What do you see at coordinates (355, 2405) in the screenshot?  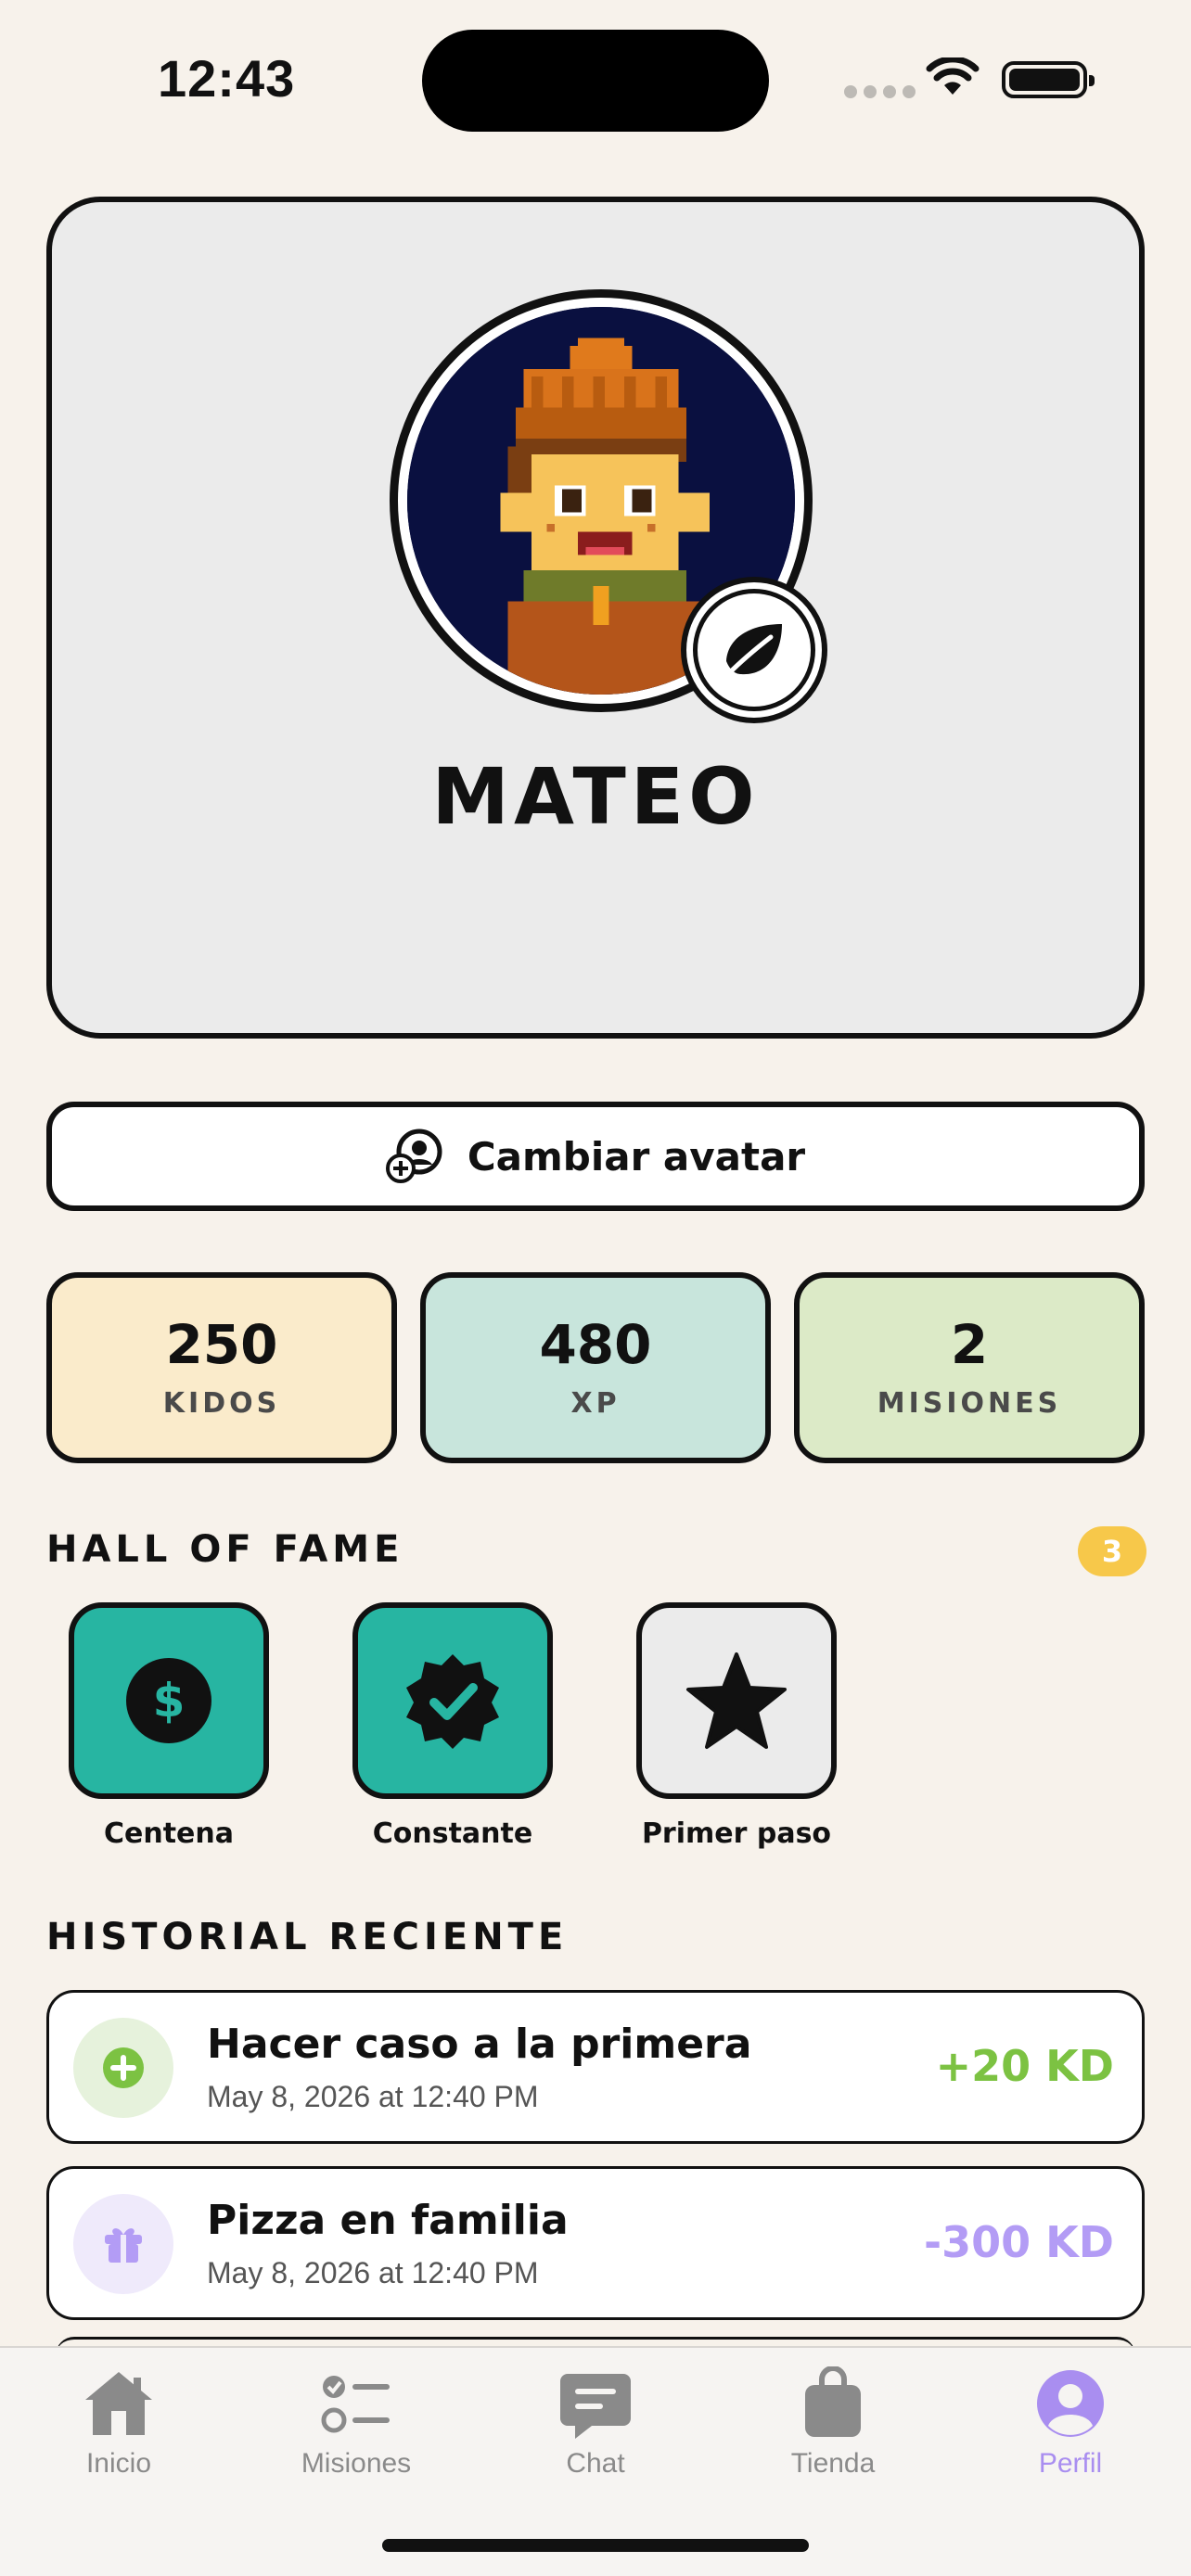 I see `checklist-icon` at bounding box center [355, 2405].